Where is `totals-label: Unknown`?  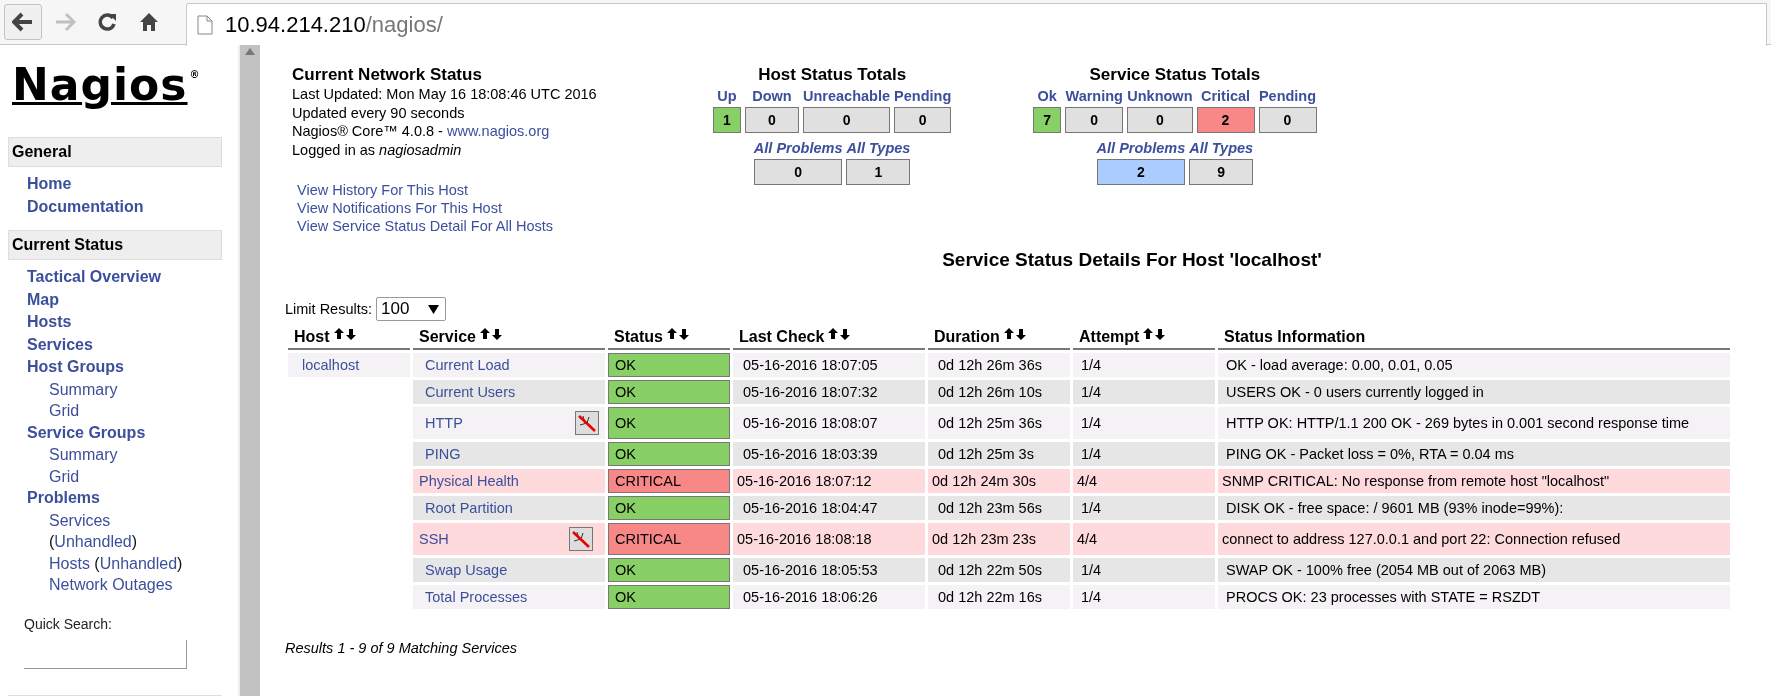 totals-label: Unknown is located at coordinates (1160, 96).